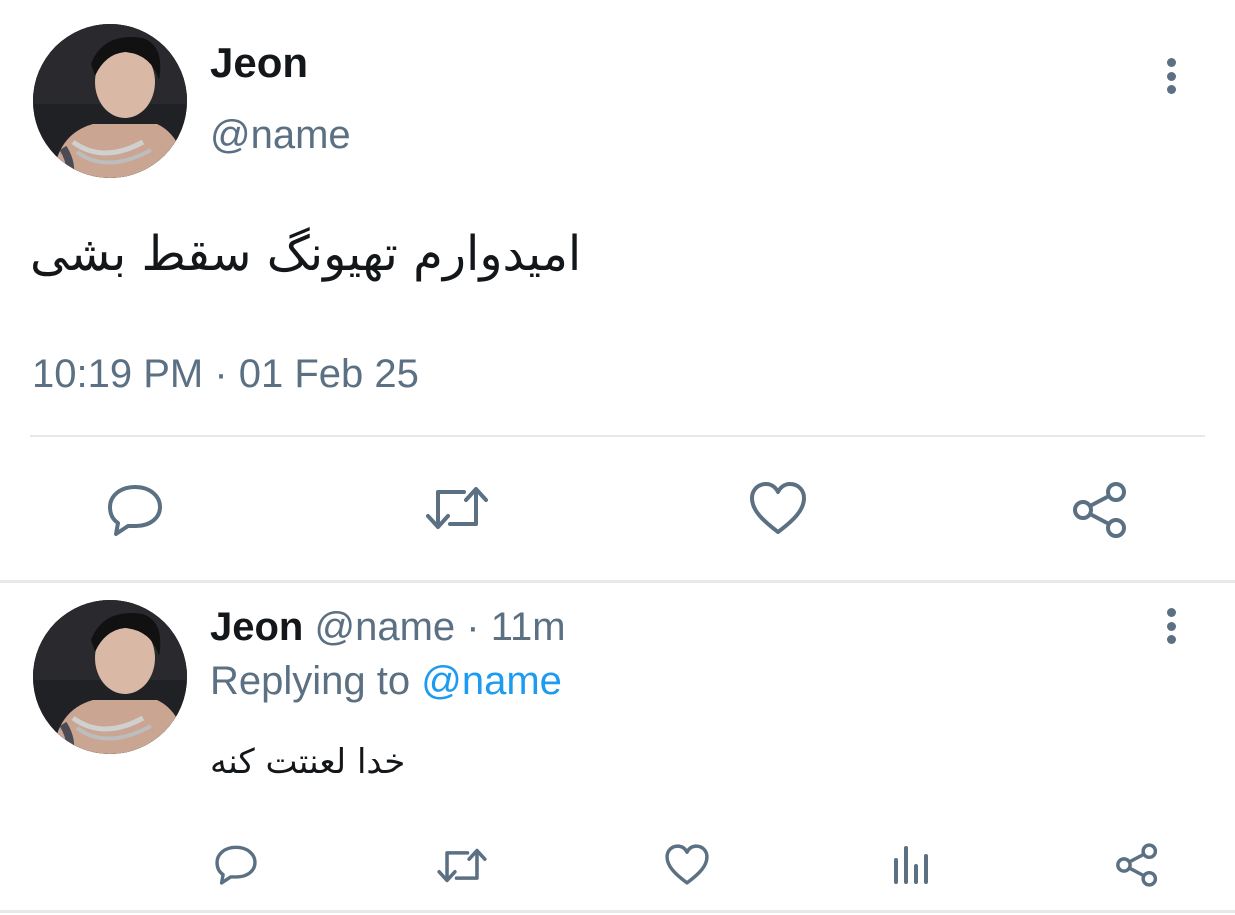  I want to click on replying-to-line: Replying to @name, so click(386, 681).